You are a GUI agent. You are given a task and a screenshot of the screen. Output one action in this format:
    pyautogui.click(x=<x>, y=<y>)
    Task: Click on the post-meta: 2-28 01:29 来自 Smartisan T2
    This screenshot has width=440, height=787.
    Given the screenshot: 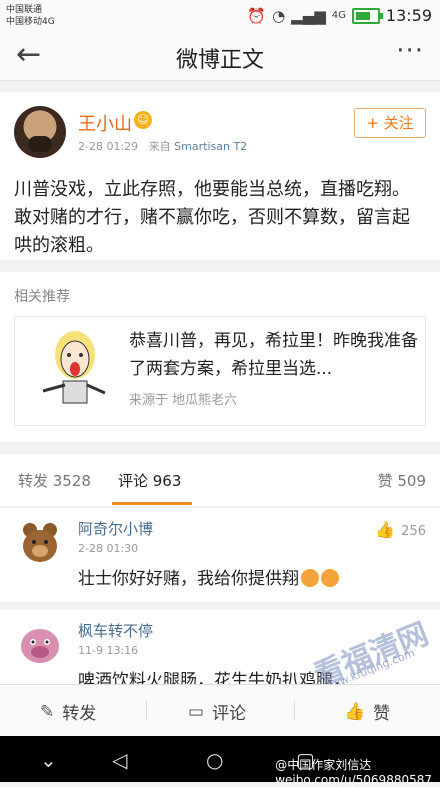 What is the action you would take?
    pyautogui.click(x=162, y=146)
    